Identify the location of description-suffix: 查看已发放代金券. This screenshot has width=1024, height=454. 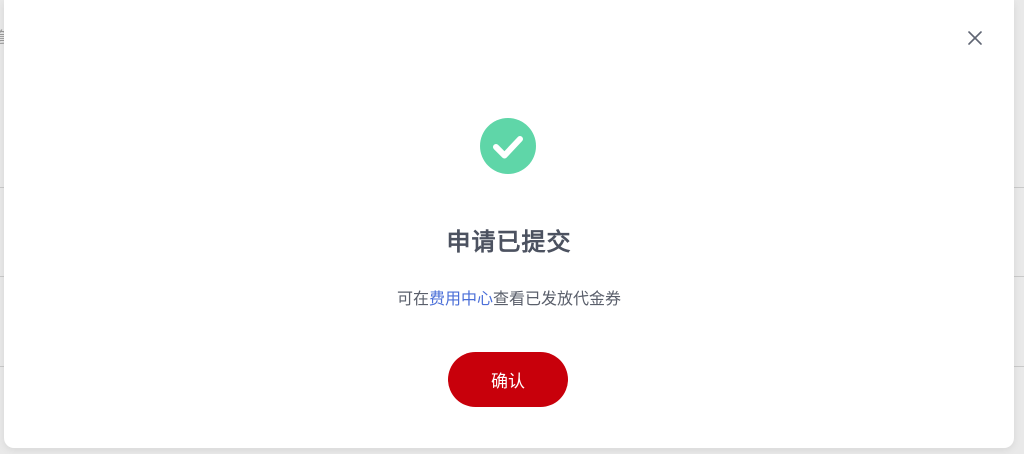
(557, 298).